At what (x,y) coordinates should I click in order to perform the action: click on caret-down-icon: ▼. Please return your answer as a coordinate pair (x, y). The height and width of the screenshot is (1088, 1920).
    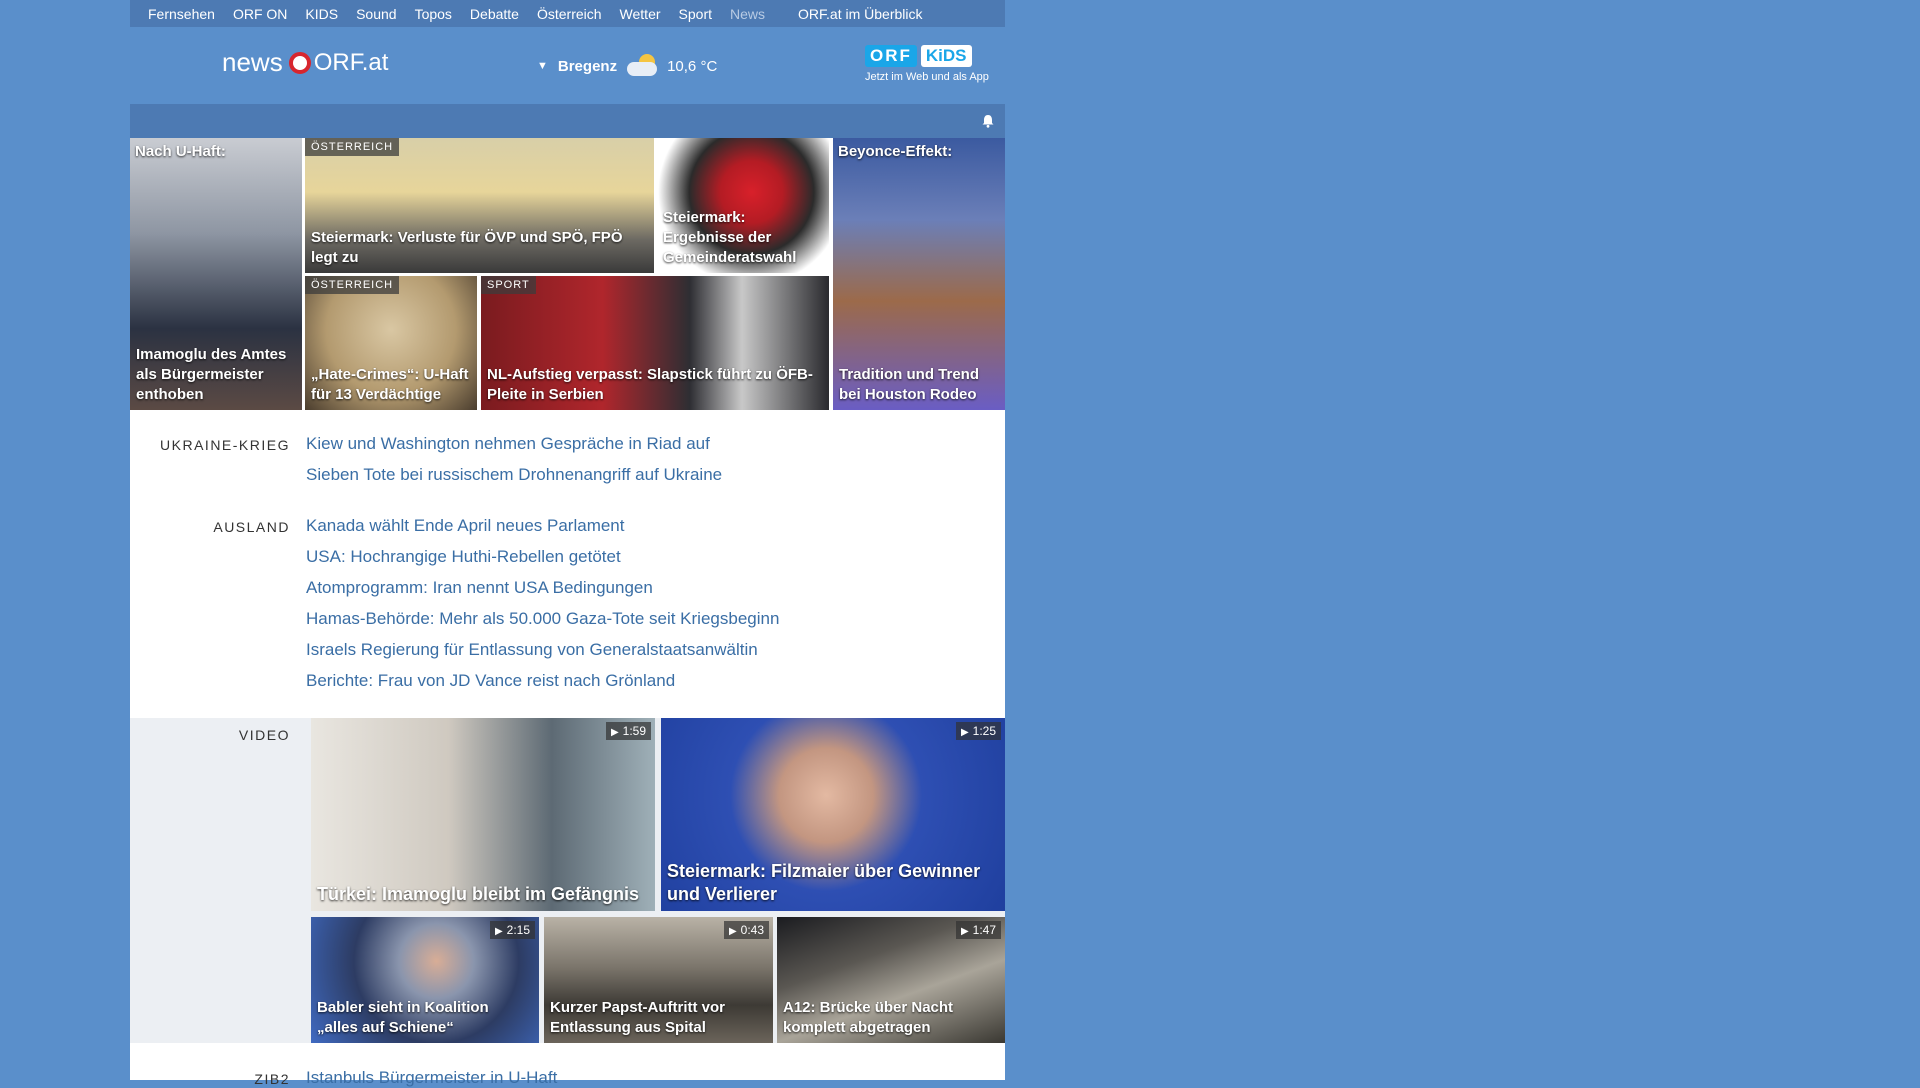
    Looking at the image, I should click on (542, 66).